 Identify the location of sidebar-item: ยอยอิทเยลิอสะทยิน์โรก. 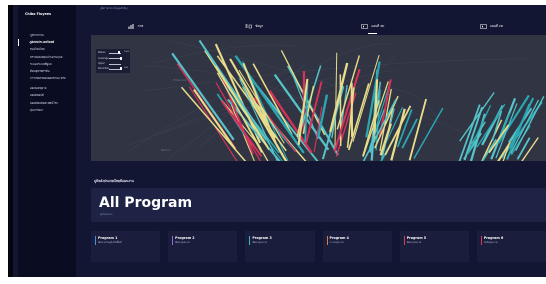
(47, 103).